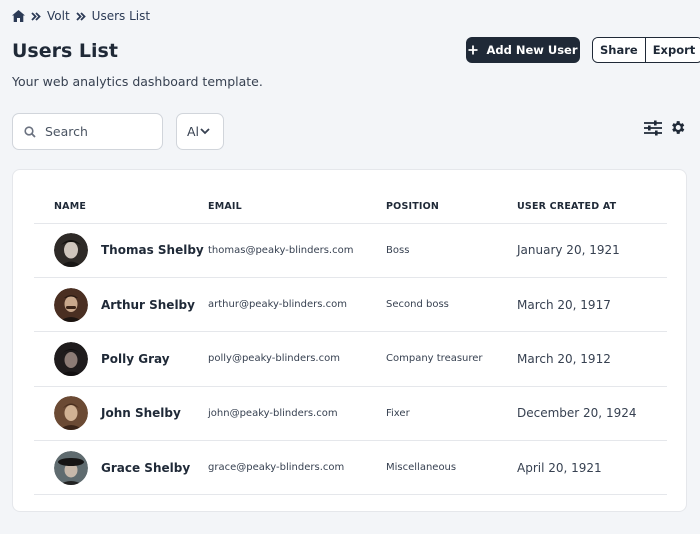 The width and height of the screenshot is (700, 534). I want to click on user-created-at: December 20, 1924, so click(592, 414).